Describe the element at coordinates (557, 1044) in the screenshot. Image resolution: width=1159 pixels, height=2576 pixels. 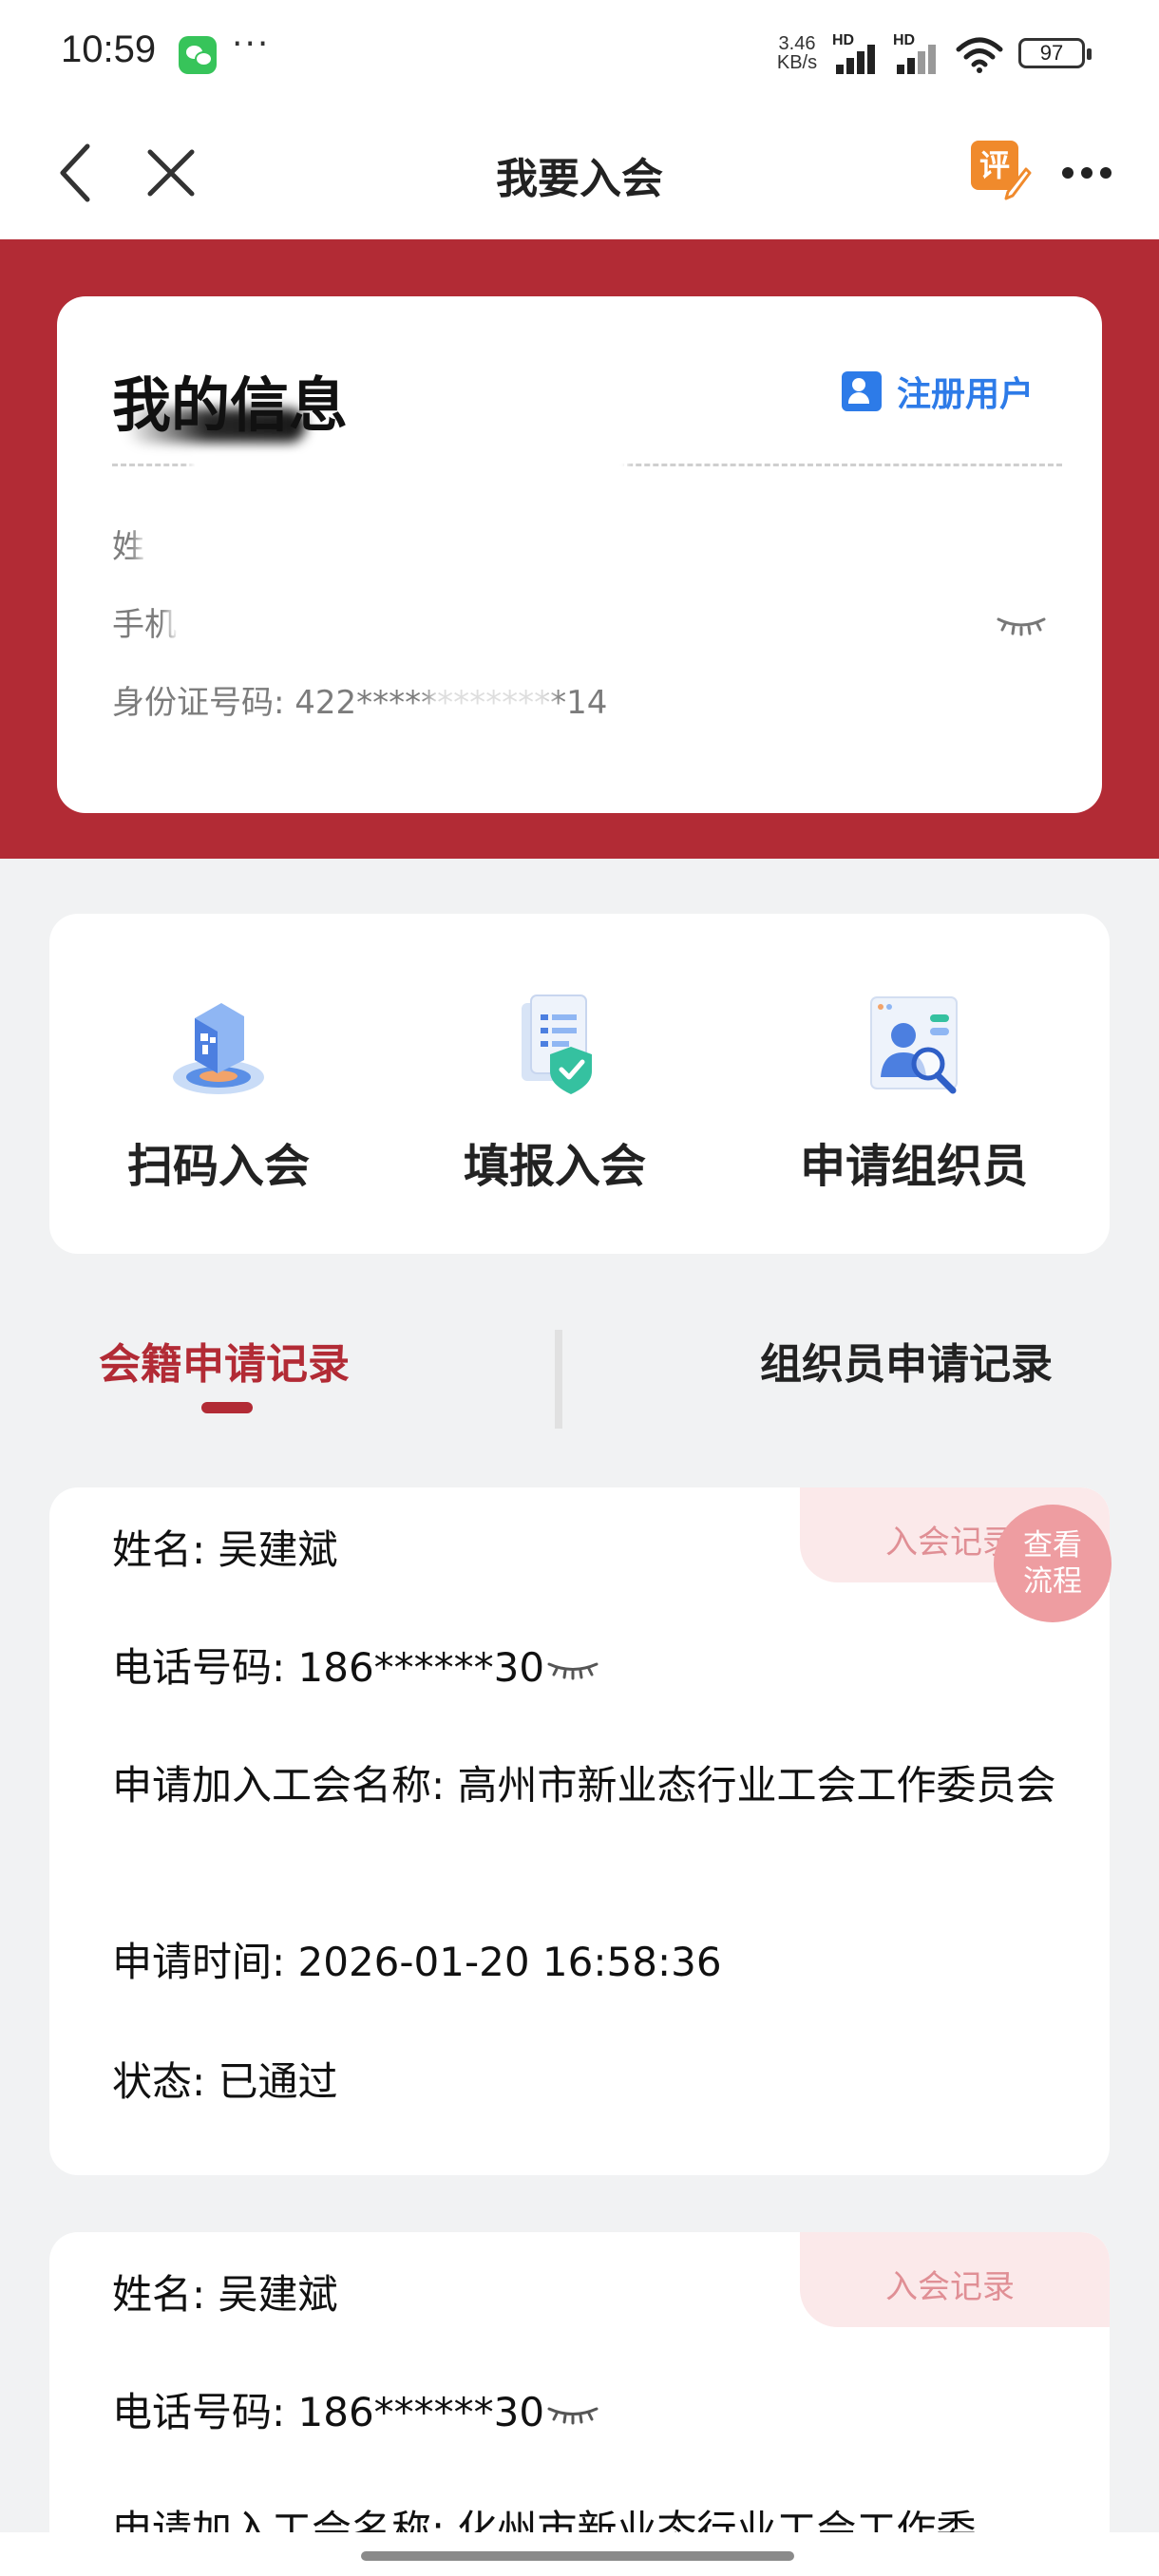
I see `form-check-icon` at that location.